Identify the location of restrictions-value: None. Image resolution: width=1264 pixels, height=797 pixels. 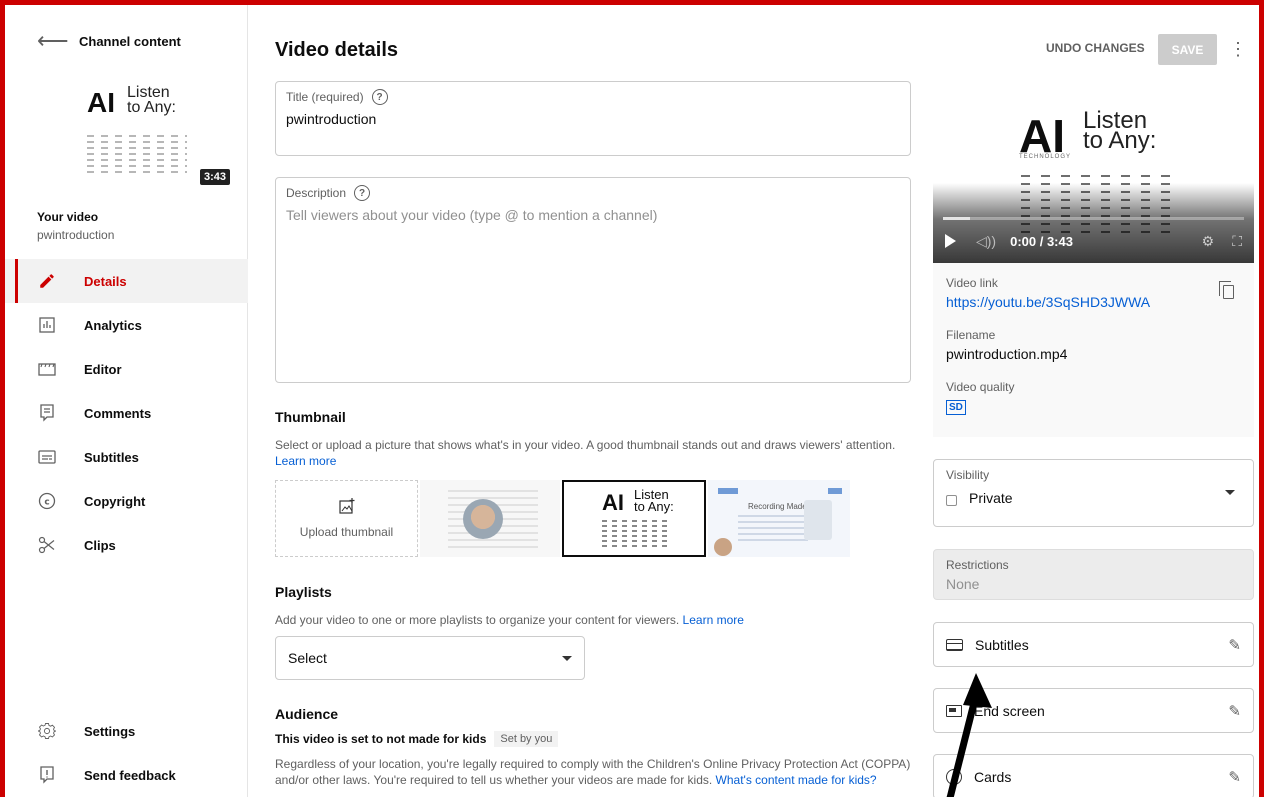
(963, 584).